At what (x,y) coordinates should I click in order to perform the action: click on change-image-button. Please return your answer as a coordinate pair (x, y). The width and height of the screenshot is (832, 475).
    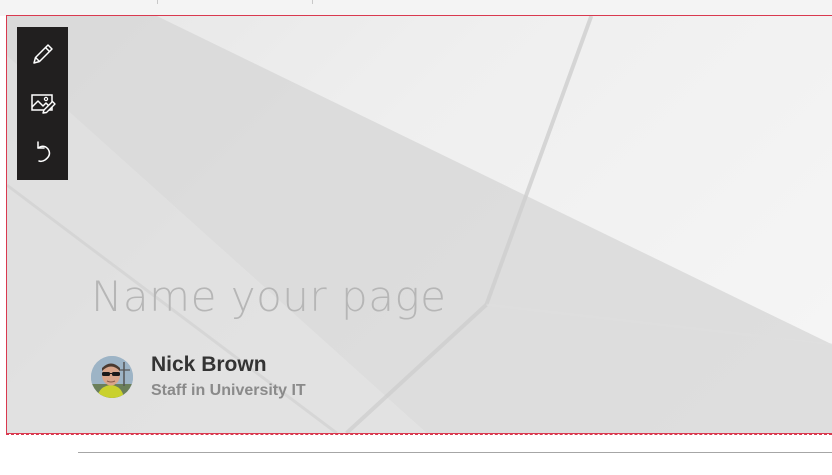
    Looking at the image, I should click on (43, 102).